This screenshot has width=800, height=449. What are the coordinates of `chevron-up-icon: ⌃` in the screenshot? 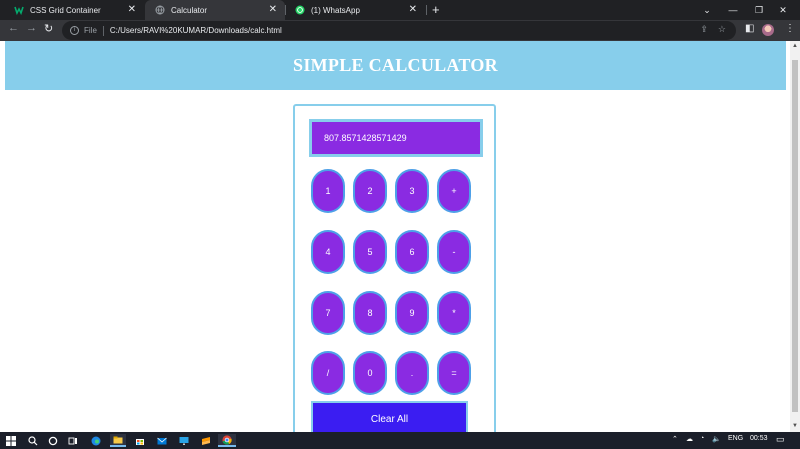 It's located at (675, 439).